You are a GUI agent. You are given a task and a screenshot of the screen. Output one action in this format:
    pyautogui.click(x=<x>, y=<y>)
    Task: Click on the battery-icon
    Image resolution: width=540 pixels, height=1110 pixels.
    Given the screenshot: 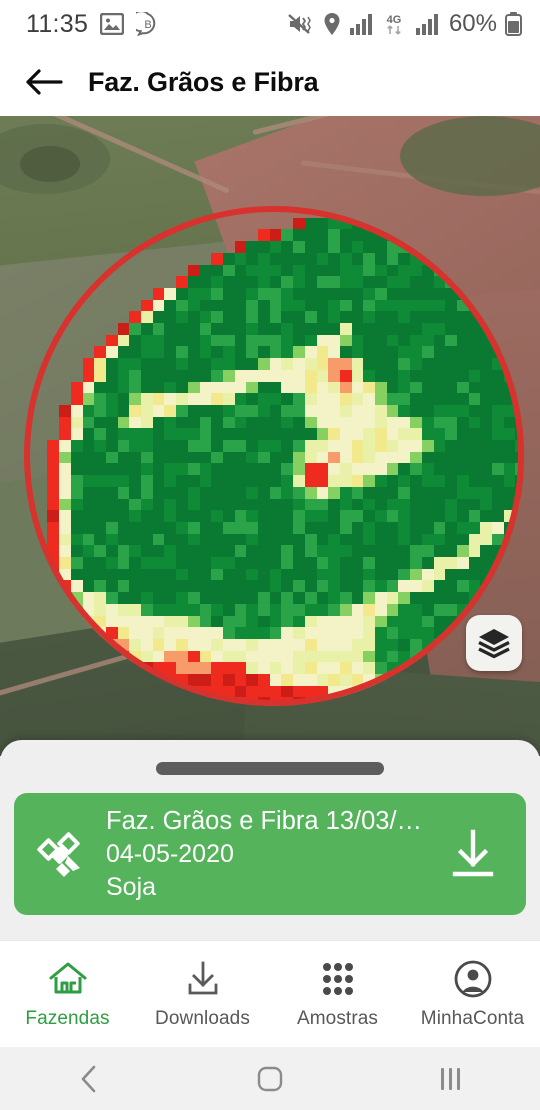 What is the action you would take?
    pyautogui.click(x=513, y=24)
    